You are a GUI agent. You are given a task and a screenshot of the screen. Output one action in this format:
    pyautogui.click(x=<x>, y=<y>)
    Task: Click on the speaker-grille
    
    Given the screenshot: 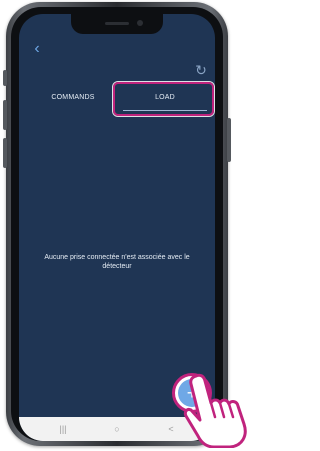 What is the action you would take?
    pyautogui.click(x=117, y=23)
    